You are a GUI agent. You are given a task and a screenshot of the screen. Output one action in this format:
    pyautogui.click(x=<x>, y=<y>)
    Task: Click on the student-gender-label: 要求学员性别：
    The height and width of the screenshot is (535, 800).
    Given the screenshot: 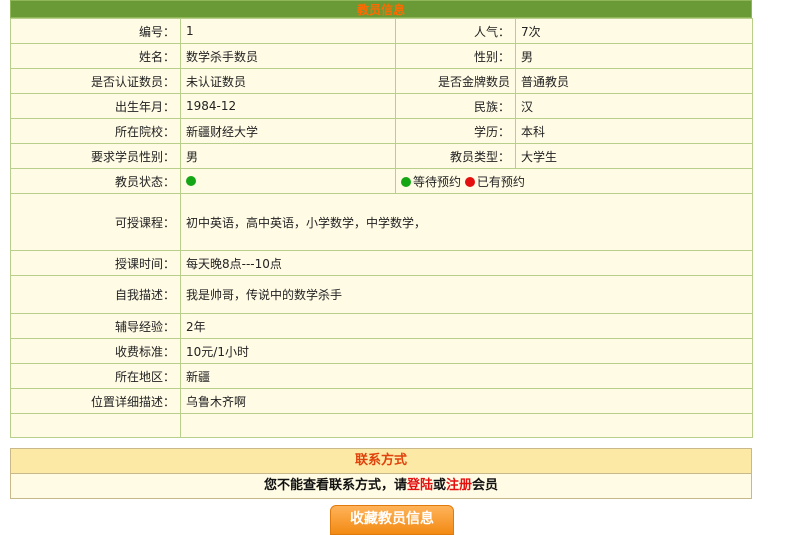 What is the action you would take?
    pyautogui.click(x=95, y=156)
    